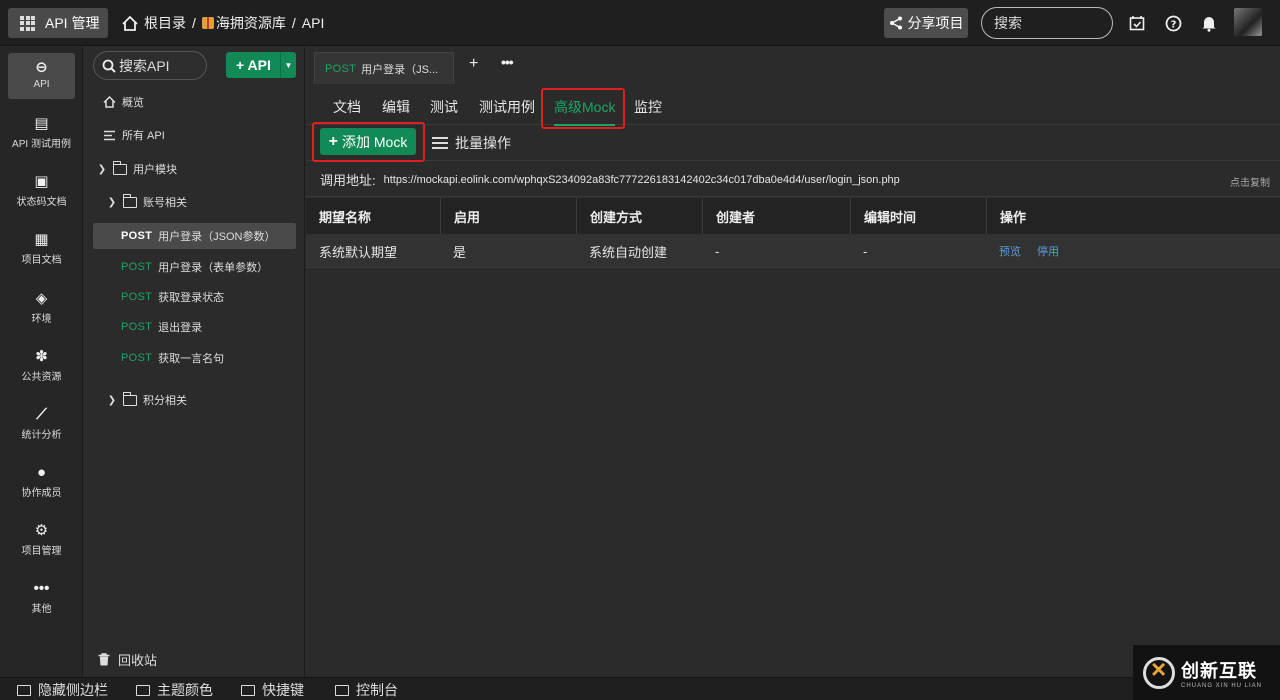 The width and height of the screenshot is (1280, 700). I want to click on tree-api-item: POST 获取一言名句, so click(194, 358).